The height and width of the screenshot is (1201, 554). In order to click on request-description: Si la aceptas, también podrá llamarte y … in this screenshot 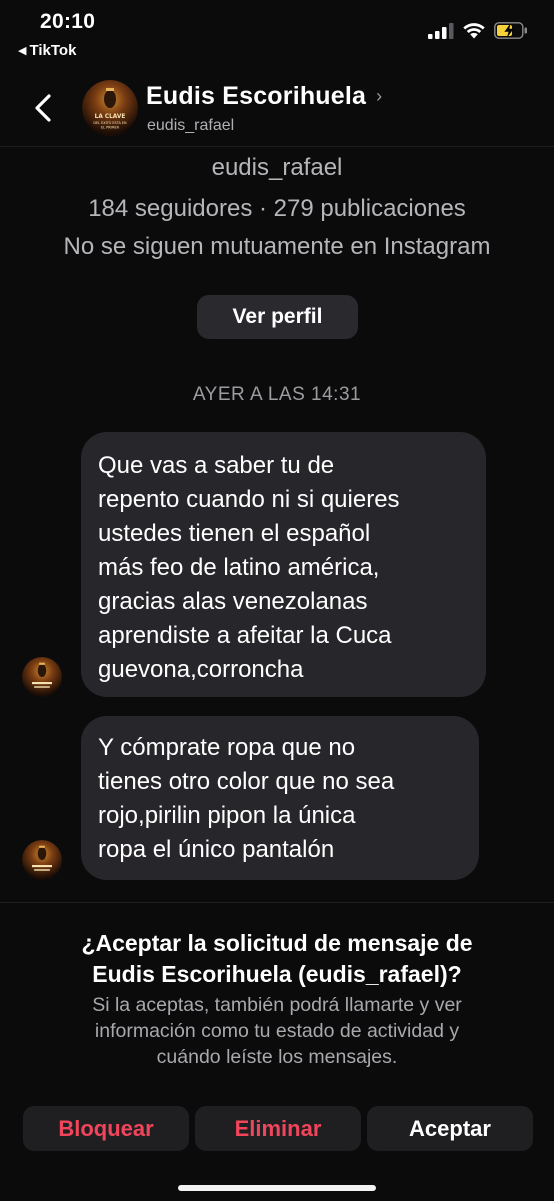, I will do `click(277, 1031)`.